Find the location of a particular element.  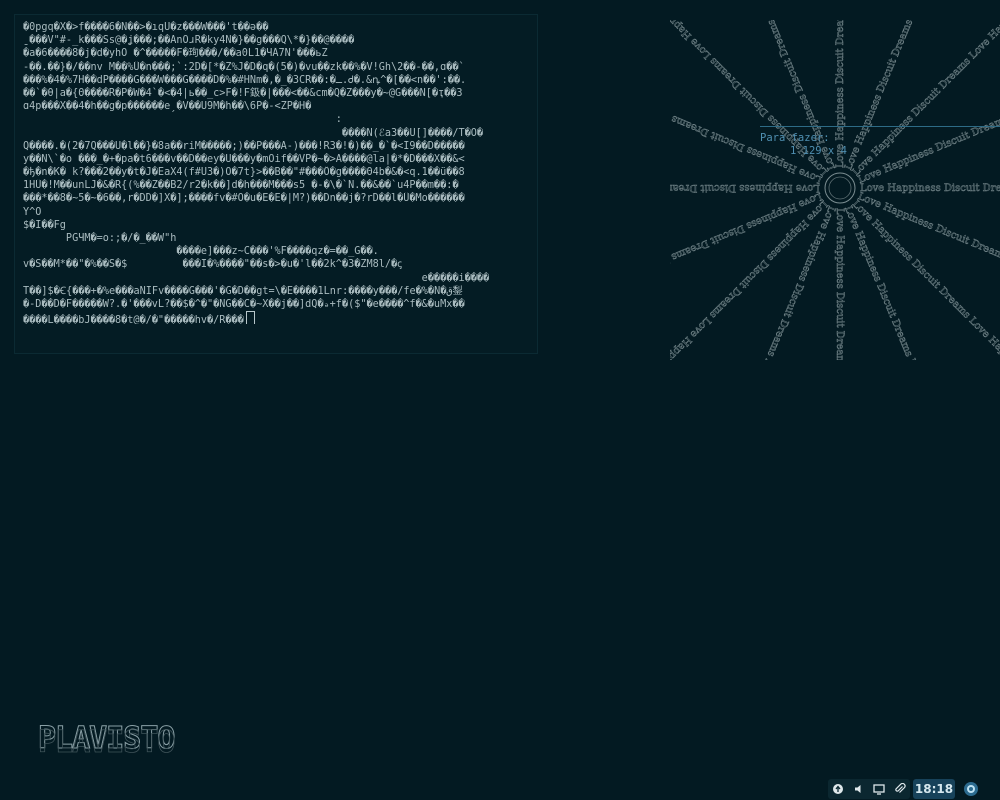

terminal-cursor is located at coordinates (250, 318).